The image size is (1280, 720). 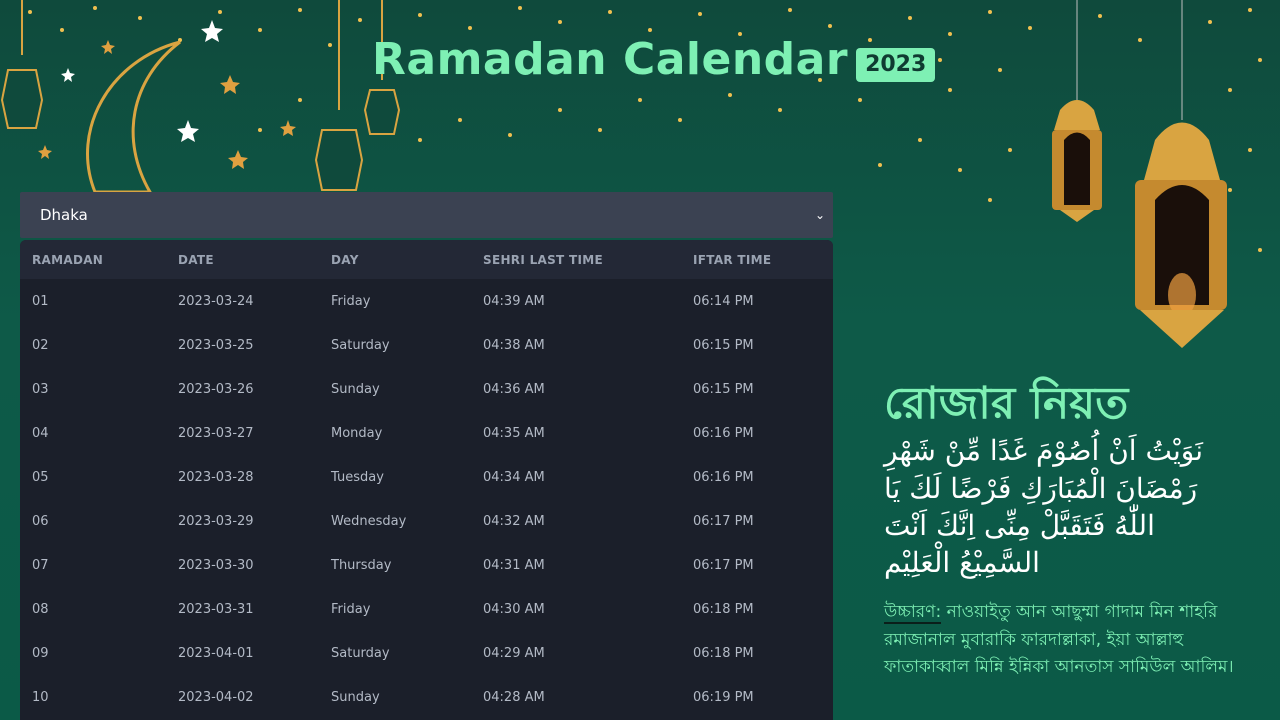 What do you see at coordinates (40, 521) in the screenshot?
I see `cell-ramadan: 06` at bounding box center [40, 521].